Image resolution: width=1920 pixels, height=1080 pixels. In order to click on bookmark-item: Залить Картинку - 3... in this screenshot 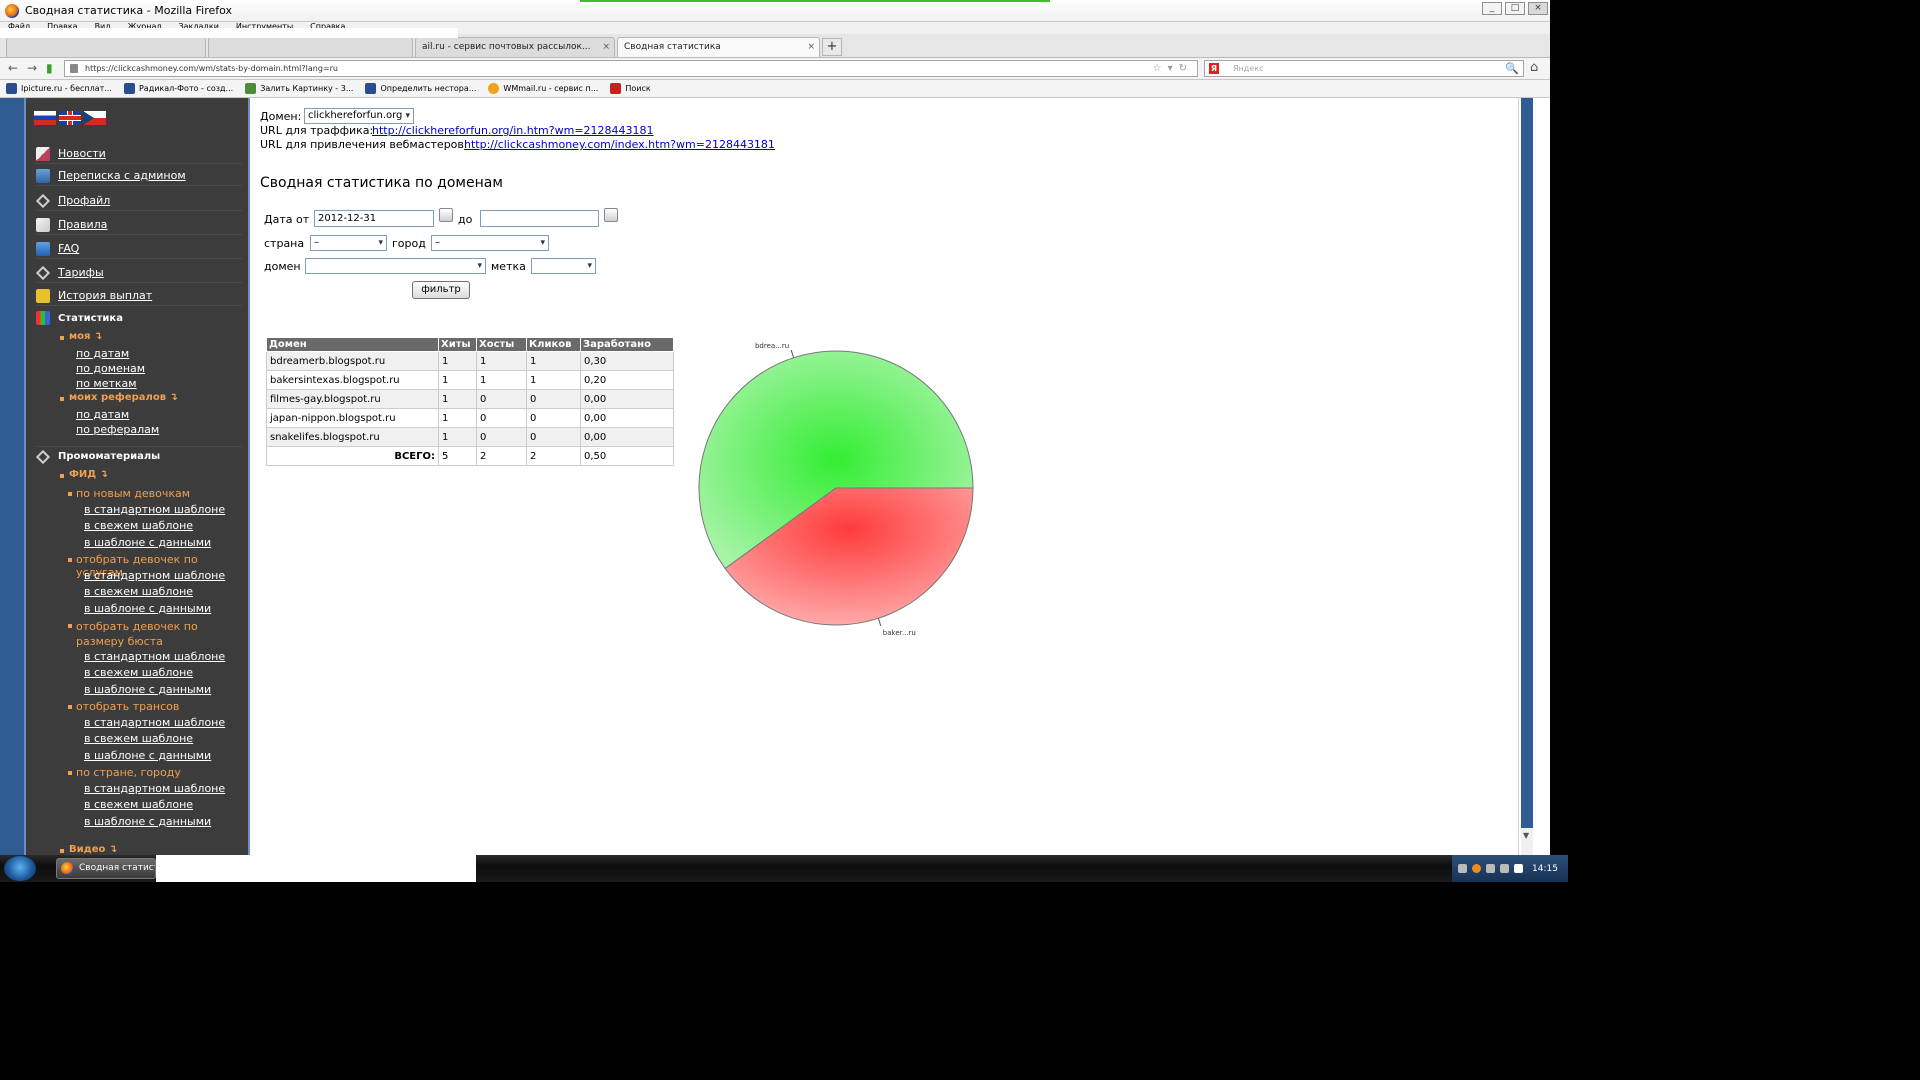, I will do `click(299, 88)`.